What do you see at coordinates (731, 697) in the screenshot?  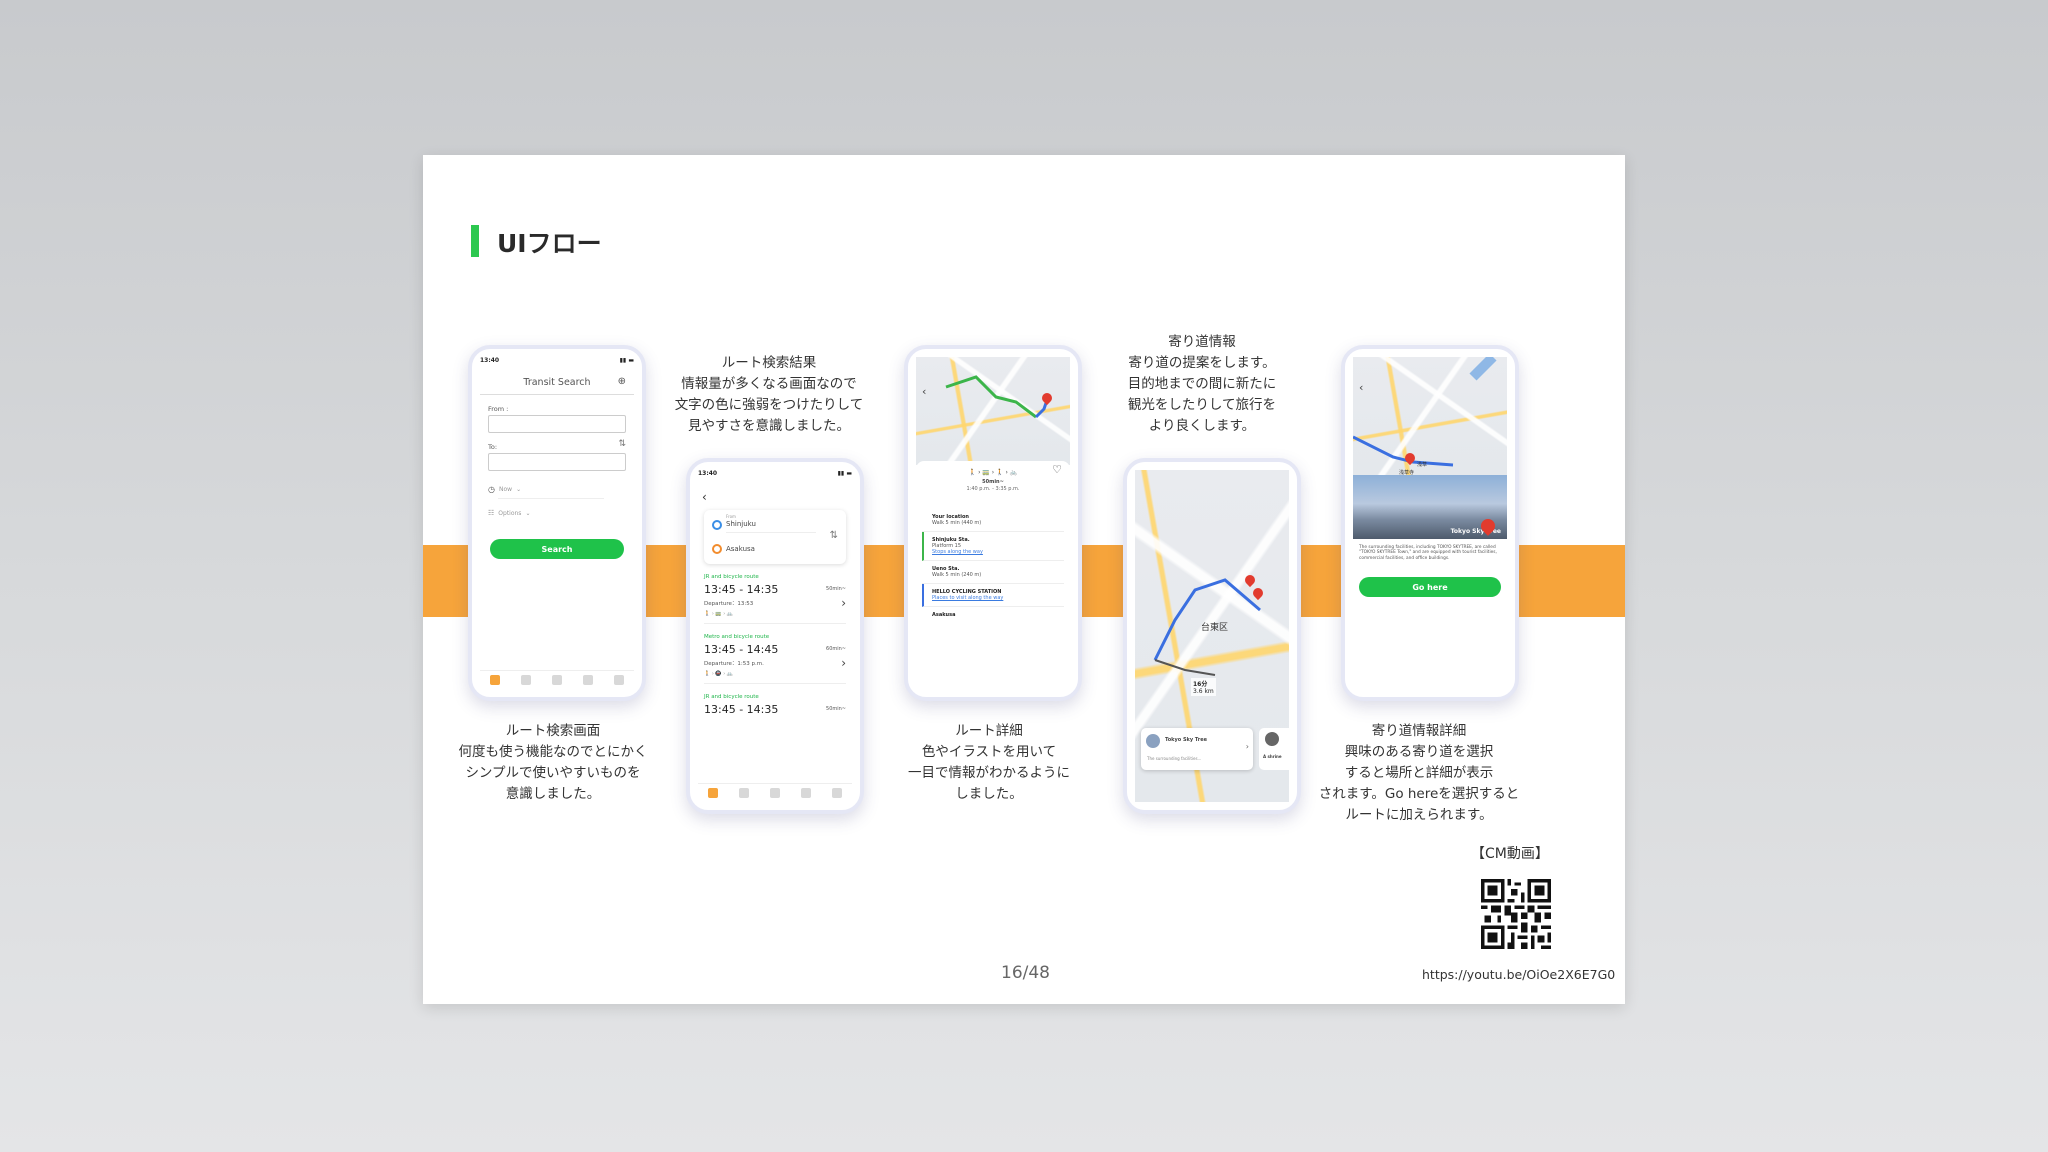 I see `route-tag: JR and bicycle route` at bounding box center [731, 697].